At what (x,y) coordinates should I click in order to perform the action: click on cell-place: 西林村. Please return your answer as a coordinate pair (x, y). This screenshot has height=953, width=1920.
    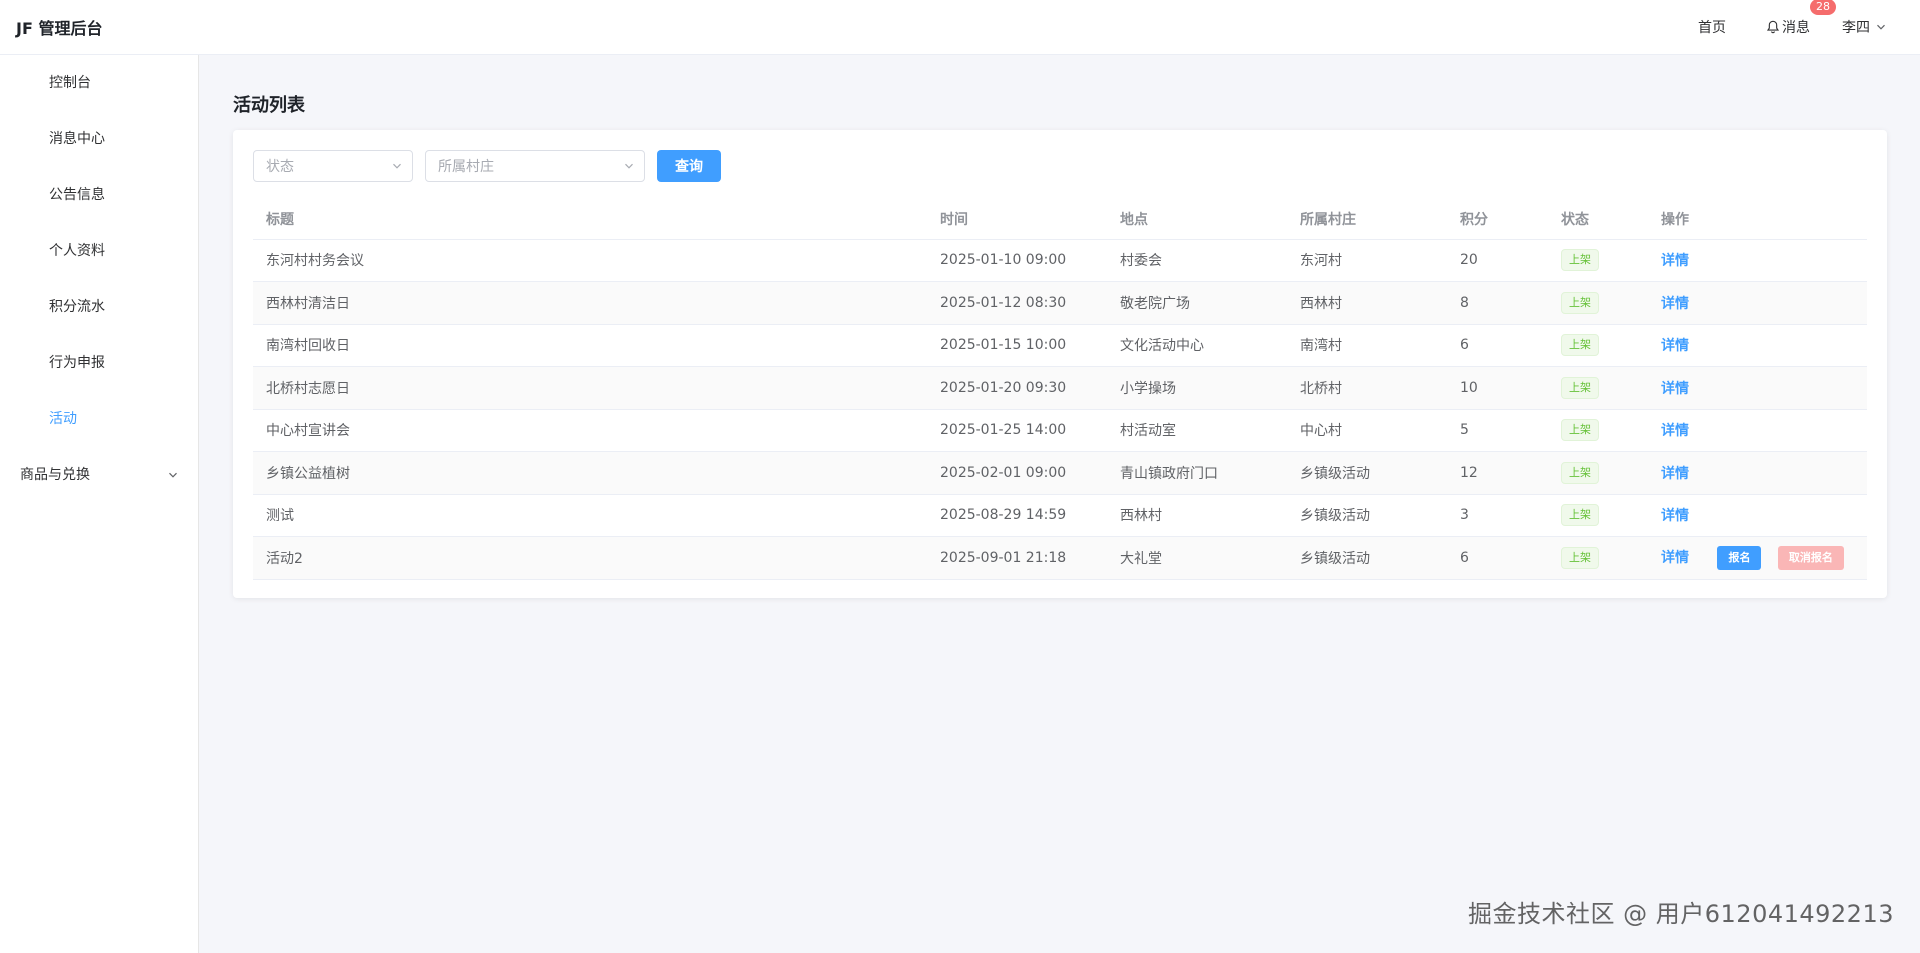
    Looking at the image, I should click on (1197, 515).